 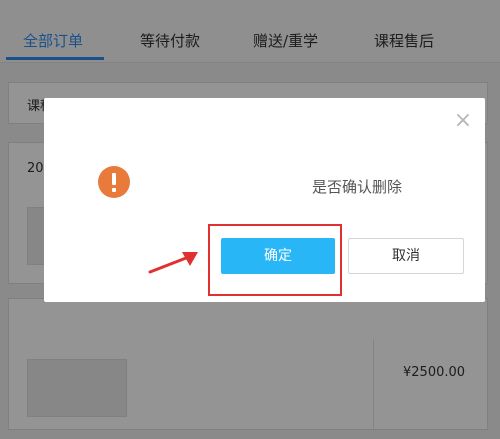 What do you see at coordinates (406, 256) in the screenshot?
I see `cancel-button: 取消` at bounding box center [406, 256].